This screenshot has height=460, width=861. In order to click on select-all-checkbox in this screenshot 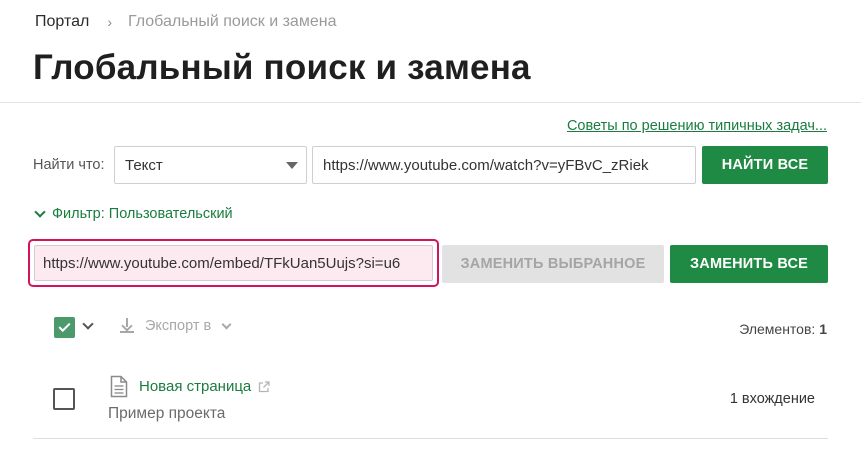, I will do `click(64, 327)`.